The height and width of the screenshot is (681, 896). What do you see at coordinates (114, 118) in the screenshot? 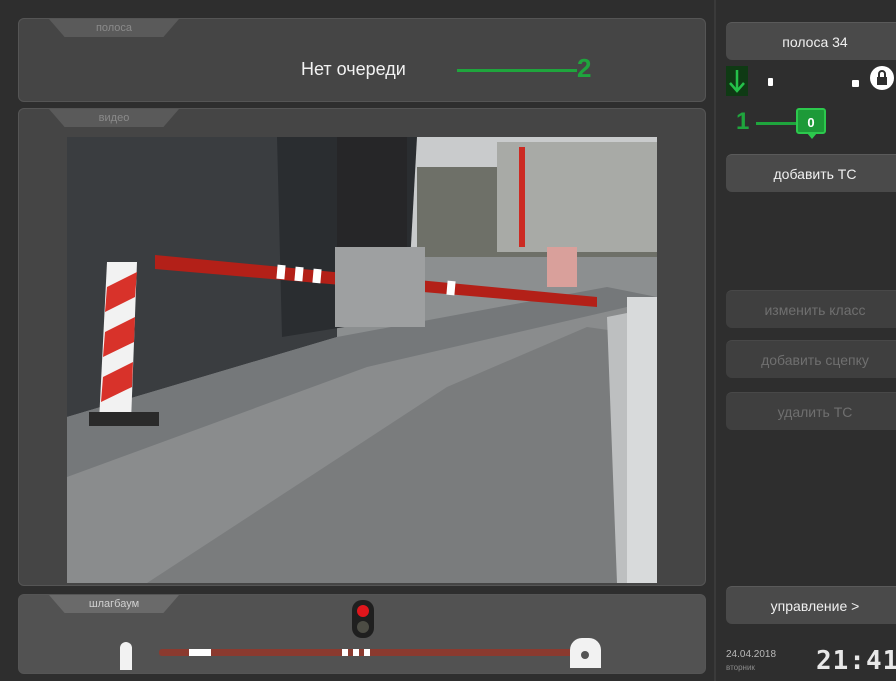
I see `video-tab-label: видео` at bounding box center [114, 118].